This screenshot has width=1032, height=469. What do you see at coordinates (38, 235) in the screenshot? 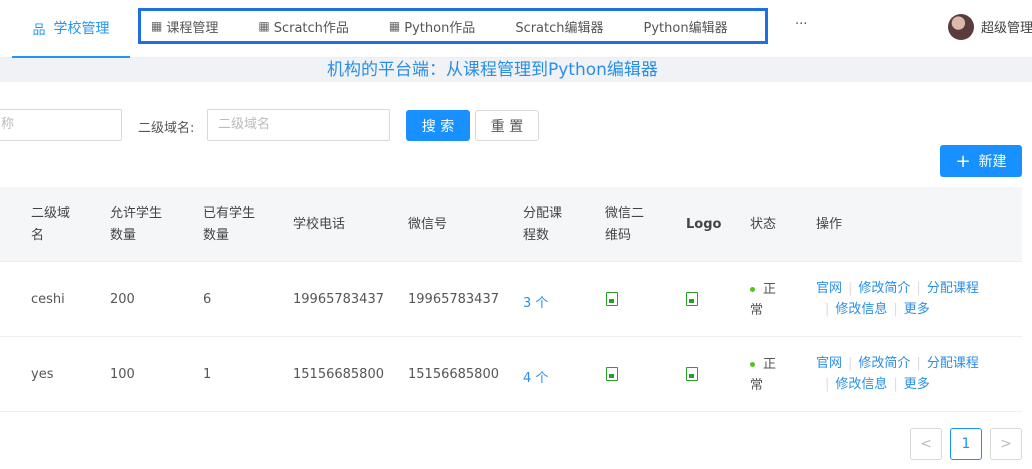
I see `header-line: 名` at bounding box center [38, 235].